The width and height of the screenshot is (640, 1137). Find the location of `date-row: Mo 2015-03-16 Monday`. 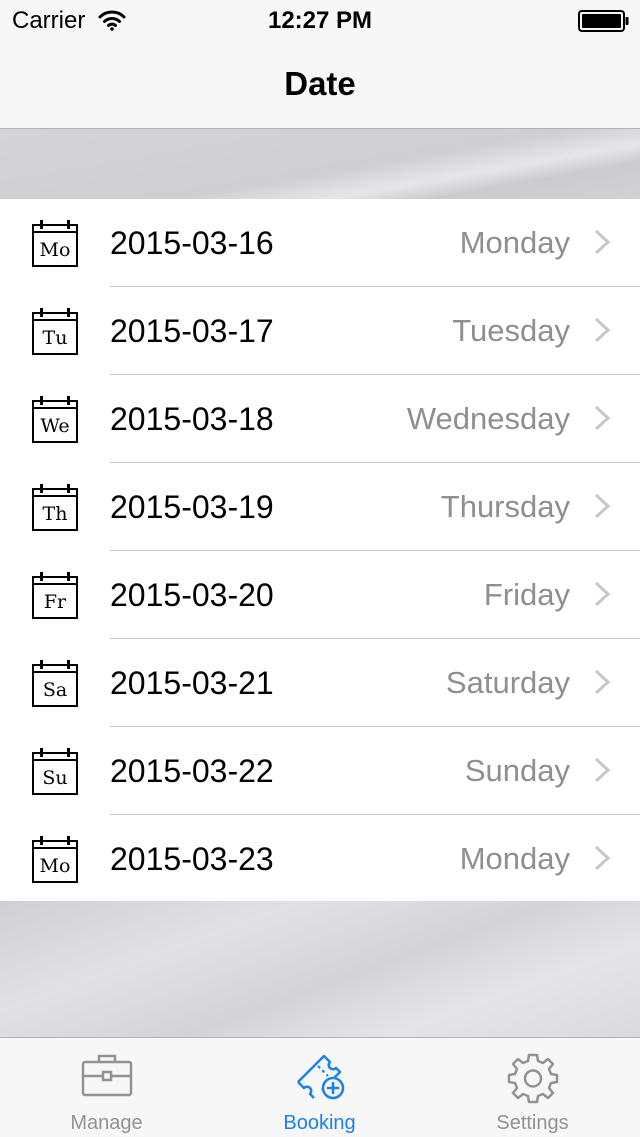

date-row: Mo 2015-03-16 Monday is located at coordinates (320, 243).